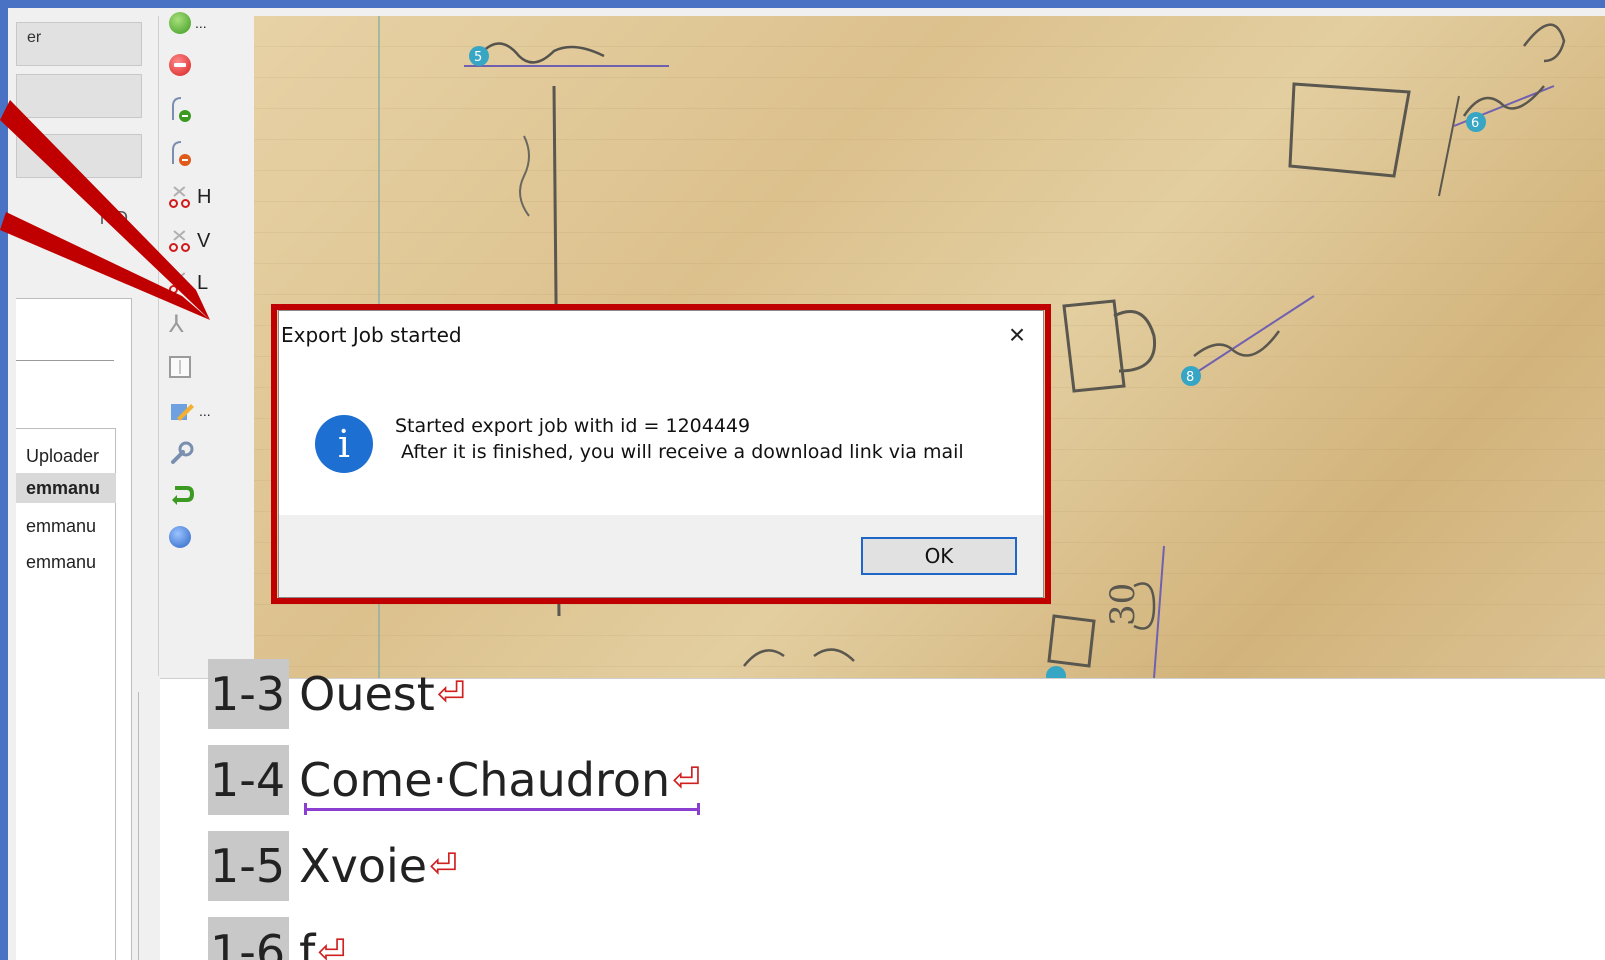 This screenshot has width=1605, height=960. I want to click on edit-pencil-icon, so click(182, 412).